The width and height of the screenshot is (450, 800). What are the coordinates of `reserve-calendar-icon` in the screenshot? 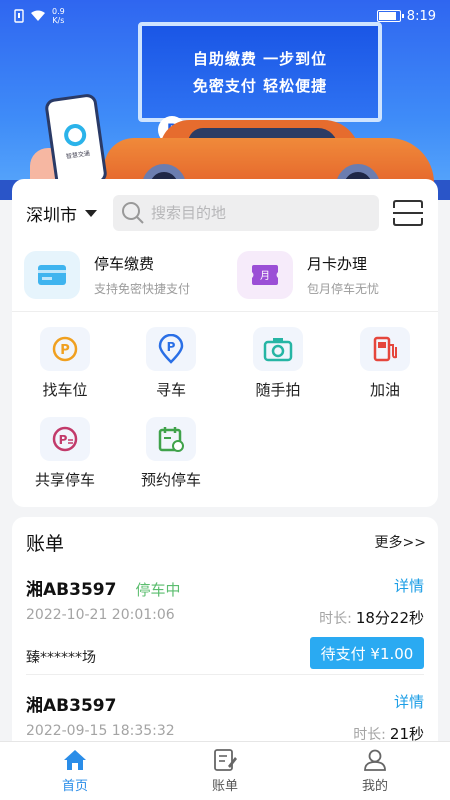 It's located at (171, 439).